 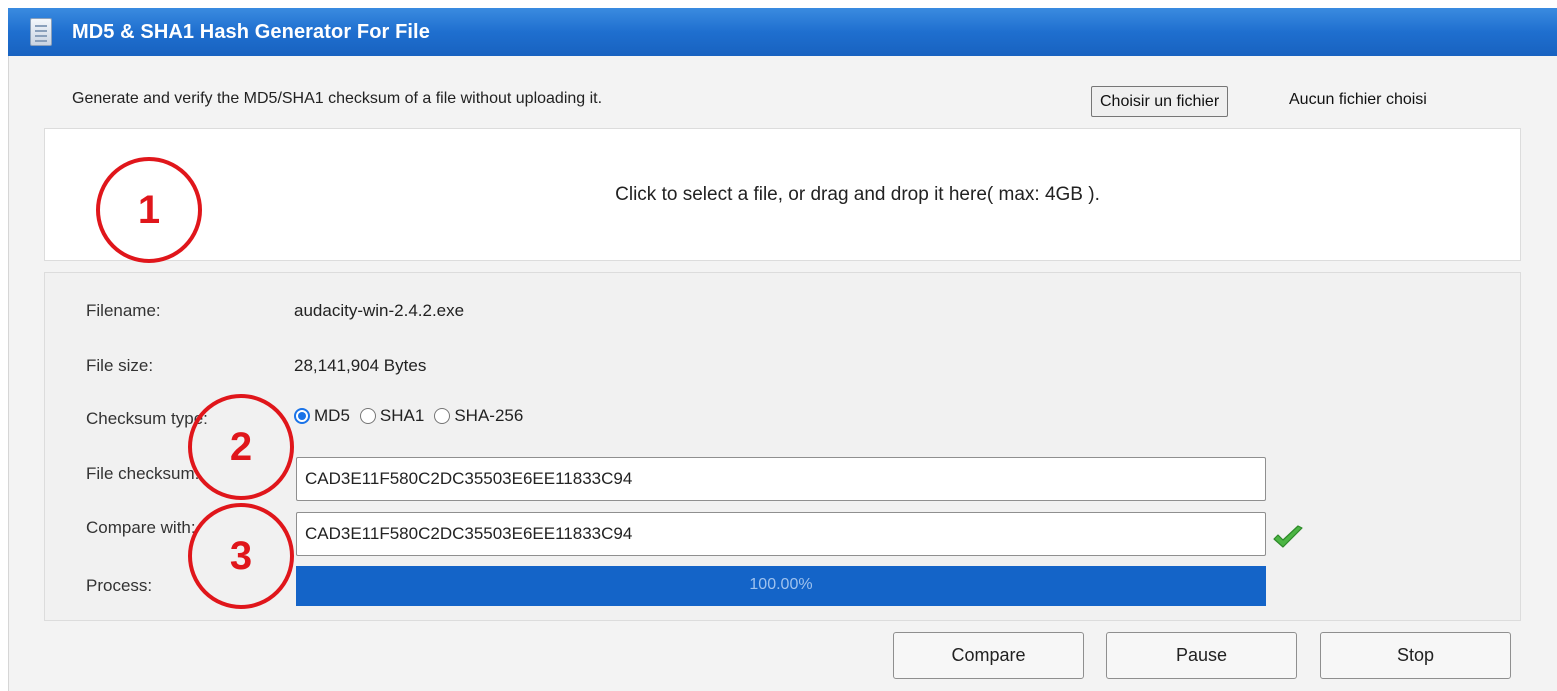 What do you see at coordinates (402, 415) in the screenshot?
I see `radio-sha1-label: SHA1` at bounding box center [402, 415].